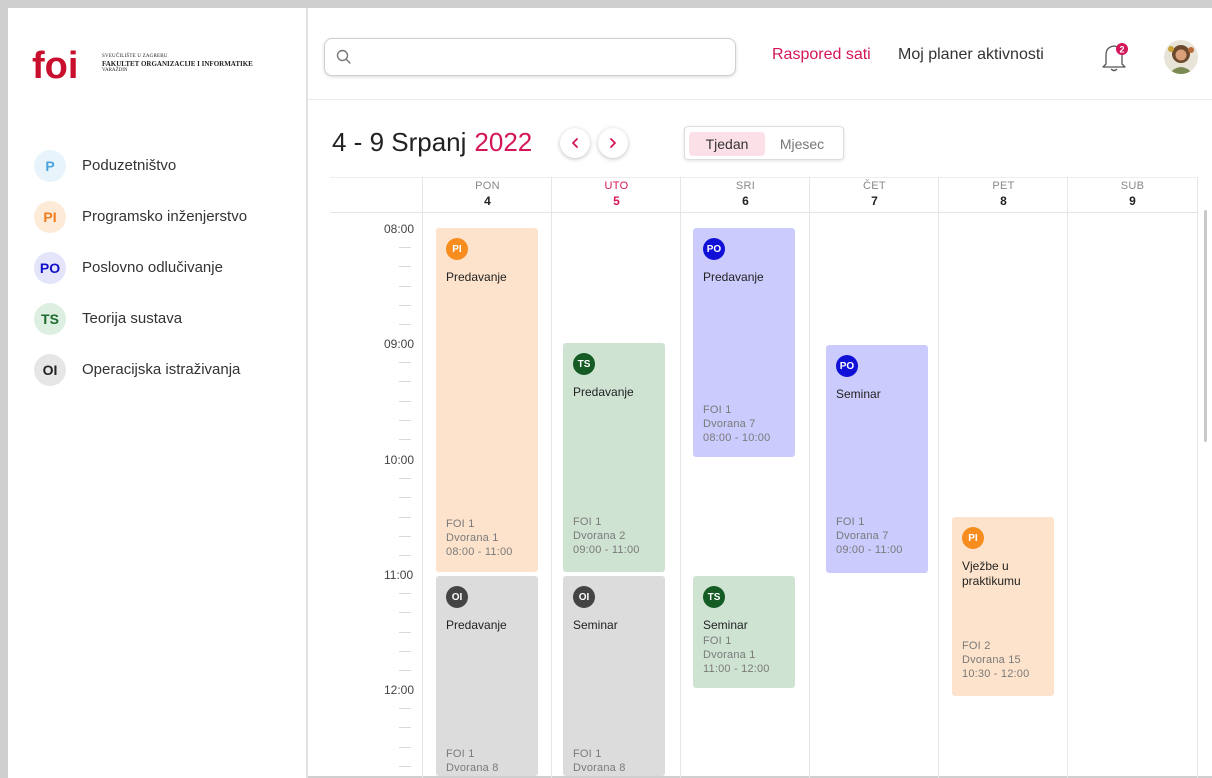  What do you see at coordinates (50, 165) in the screenshot?
I see `course-badge-p: P` at bounding box center [50, 165].